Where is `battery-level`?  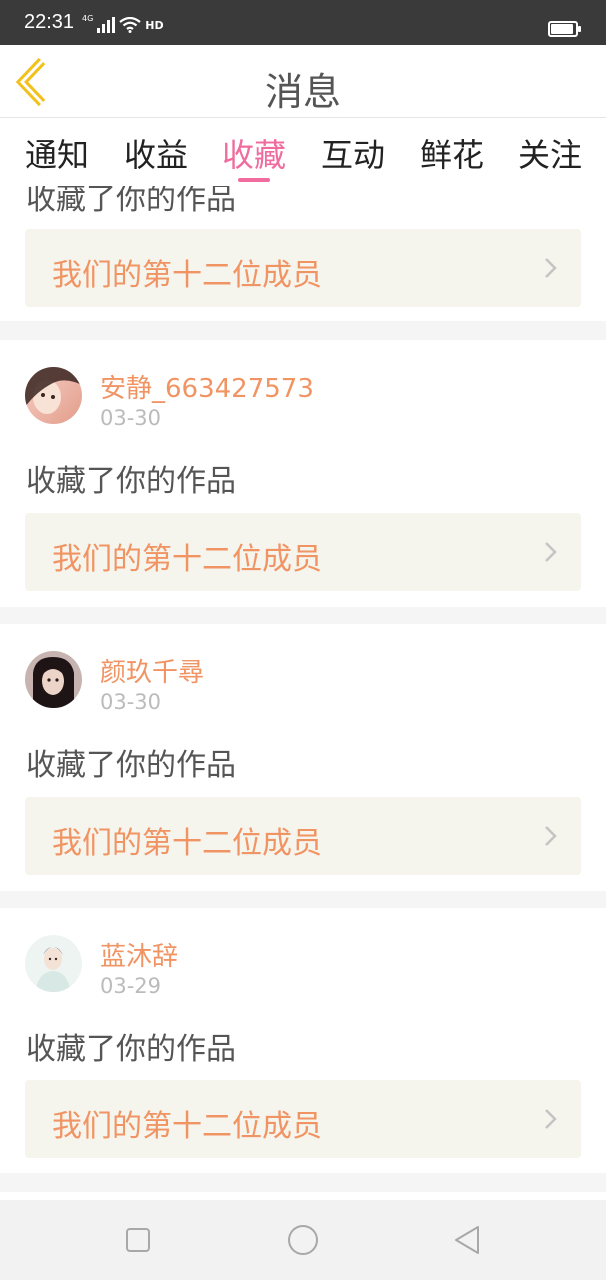 battery-level is located at coordinates (562, 29).